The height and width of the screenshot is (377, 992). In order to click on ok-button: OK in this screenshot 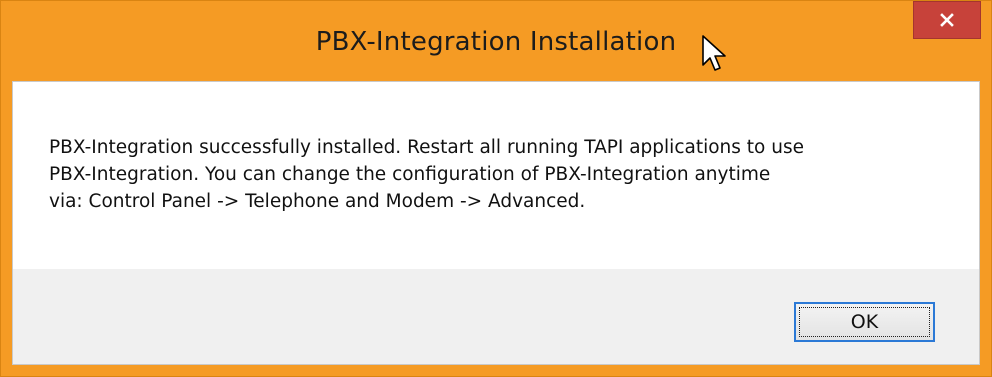, I will do `click(864, 322)`.